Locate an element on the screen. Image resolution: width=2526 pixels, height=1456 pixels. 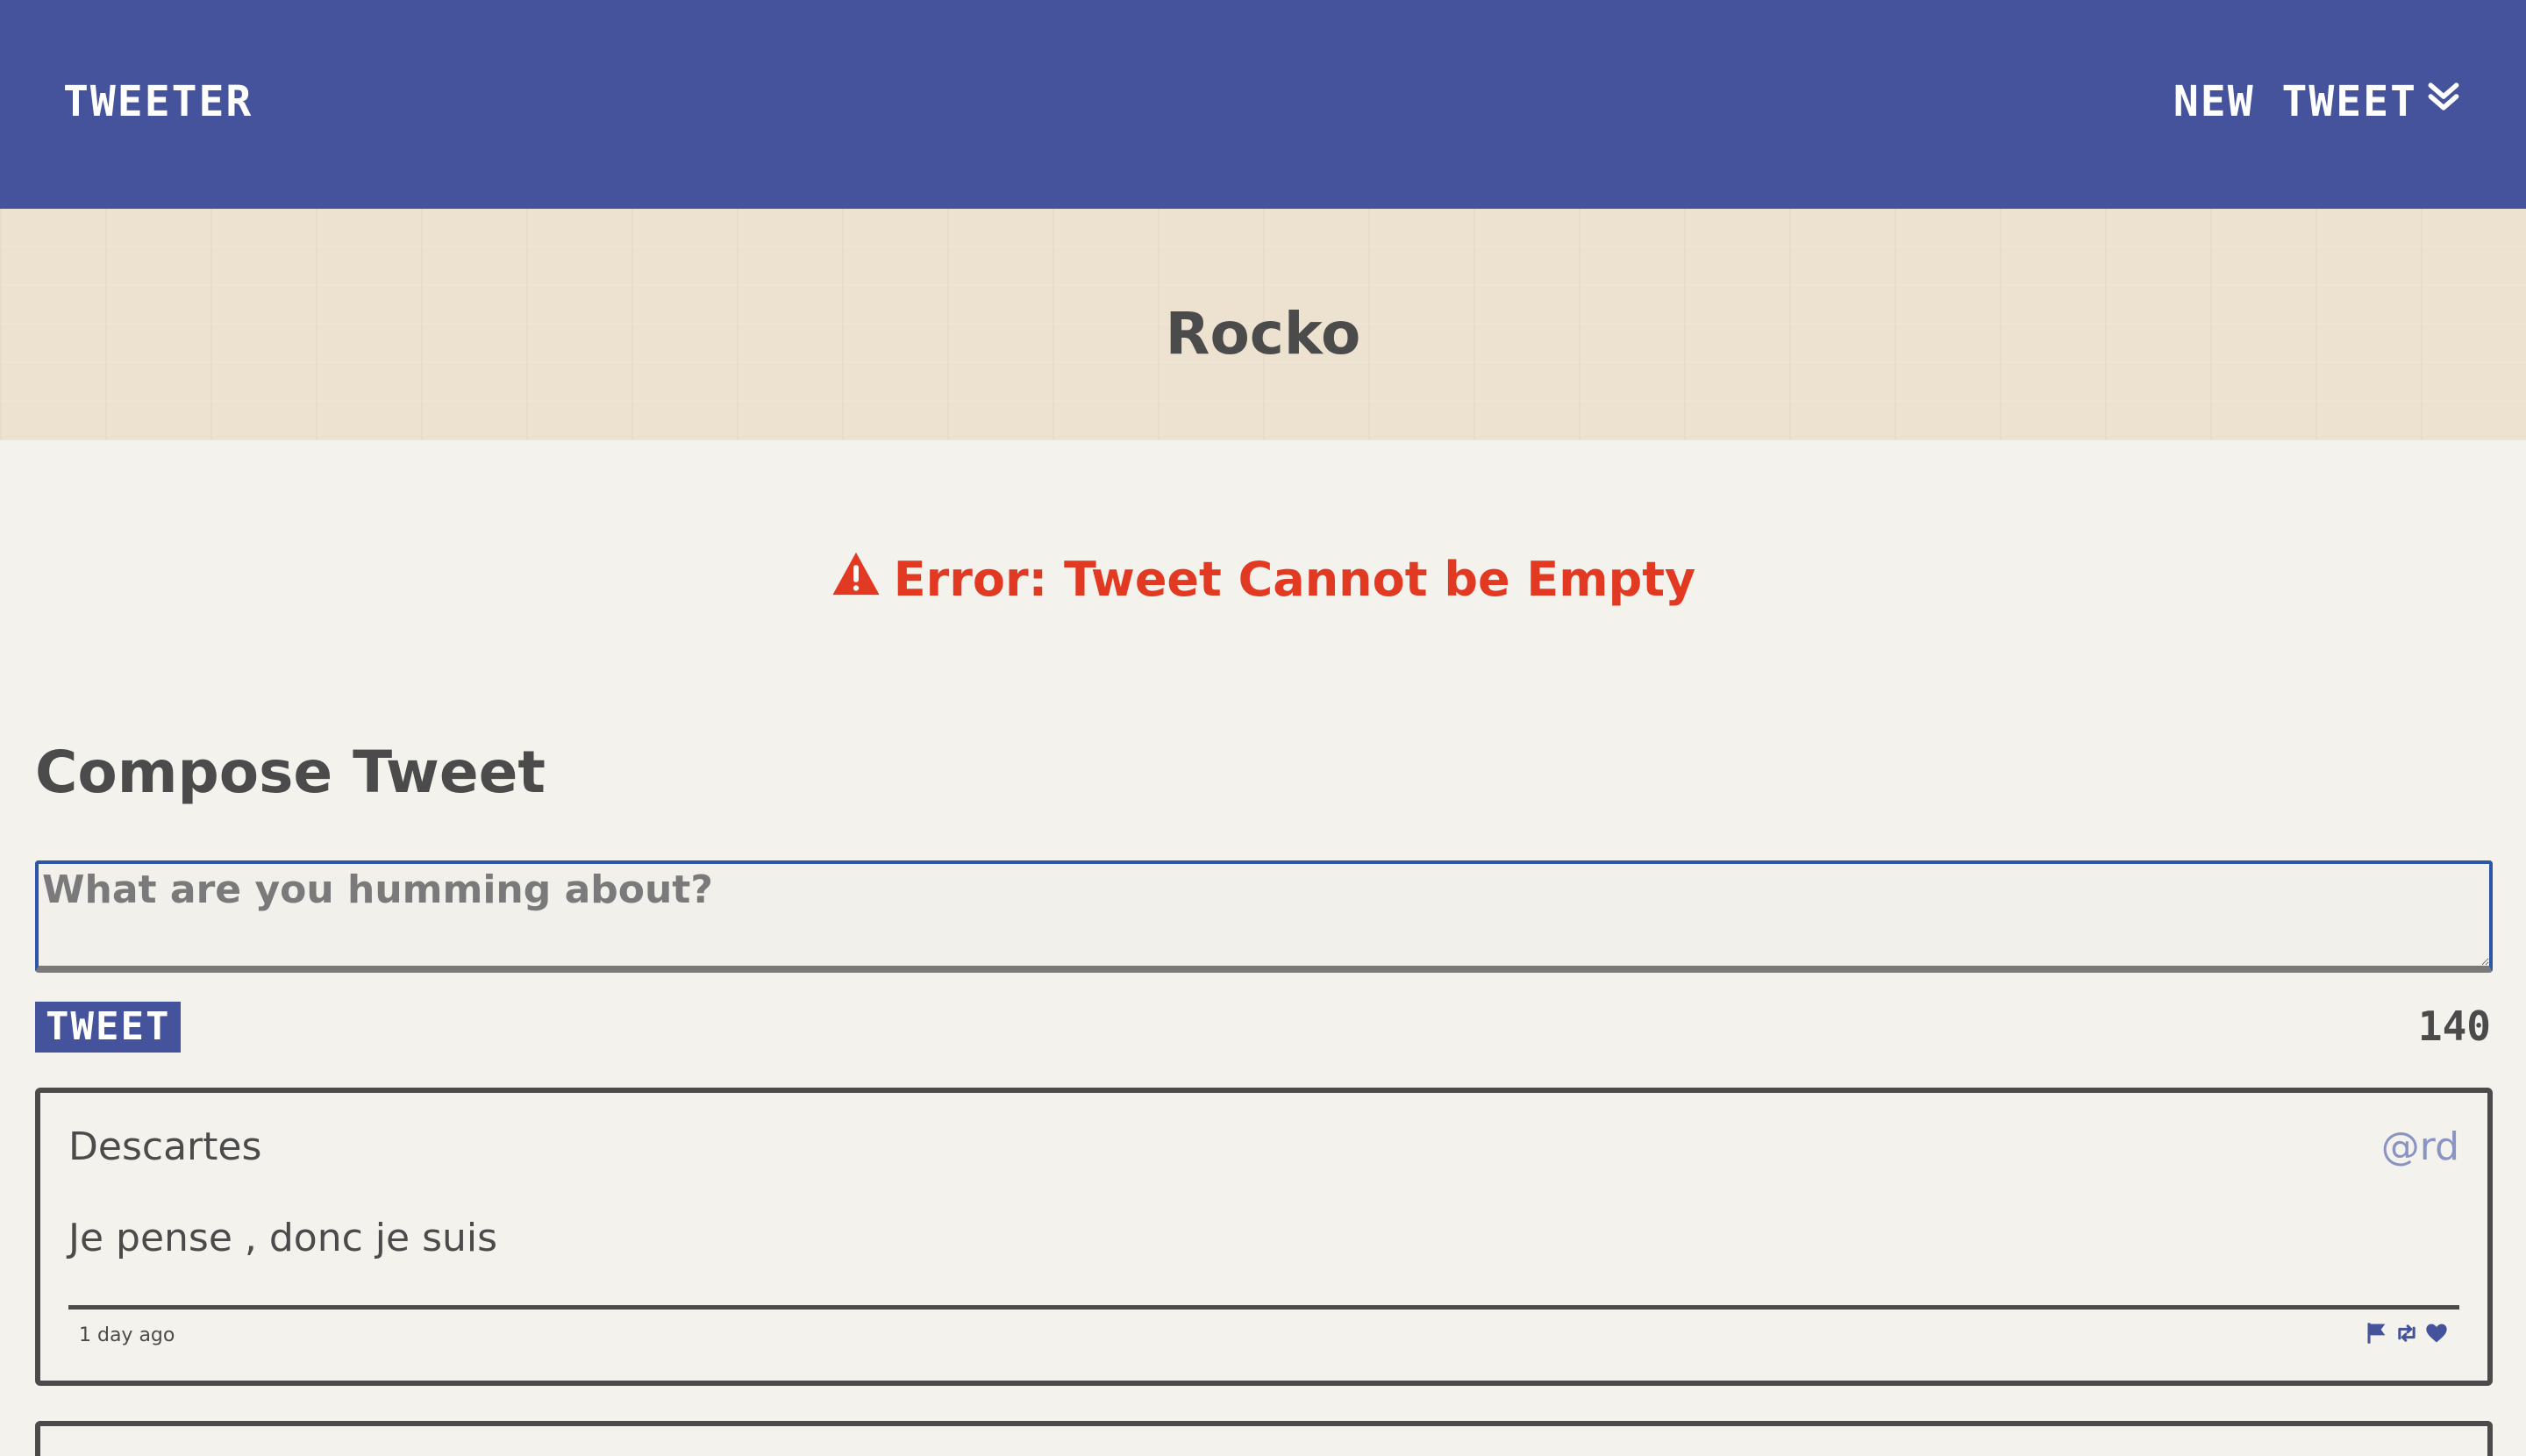
profile-name: Rocko is located at coordinates (1263, 333).